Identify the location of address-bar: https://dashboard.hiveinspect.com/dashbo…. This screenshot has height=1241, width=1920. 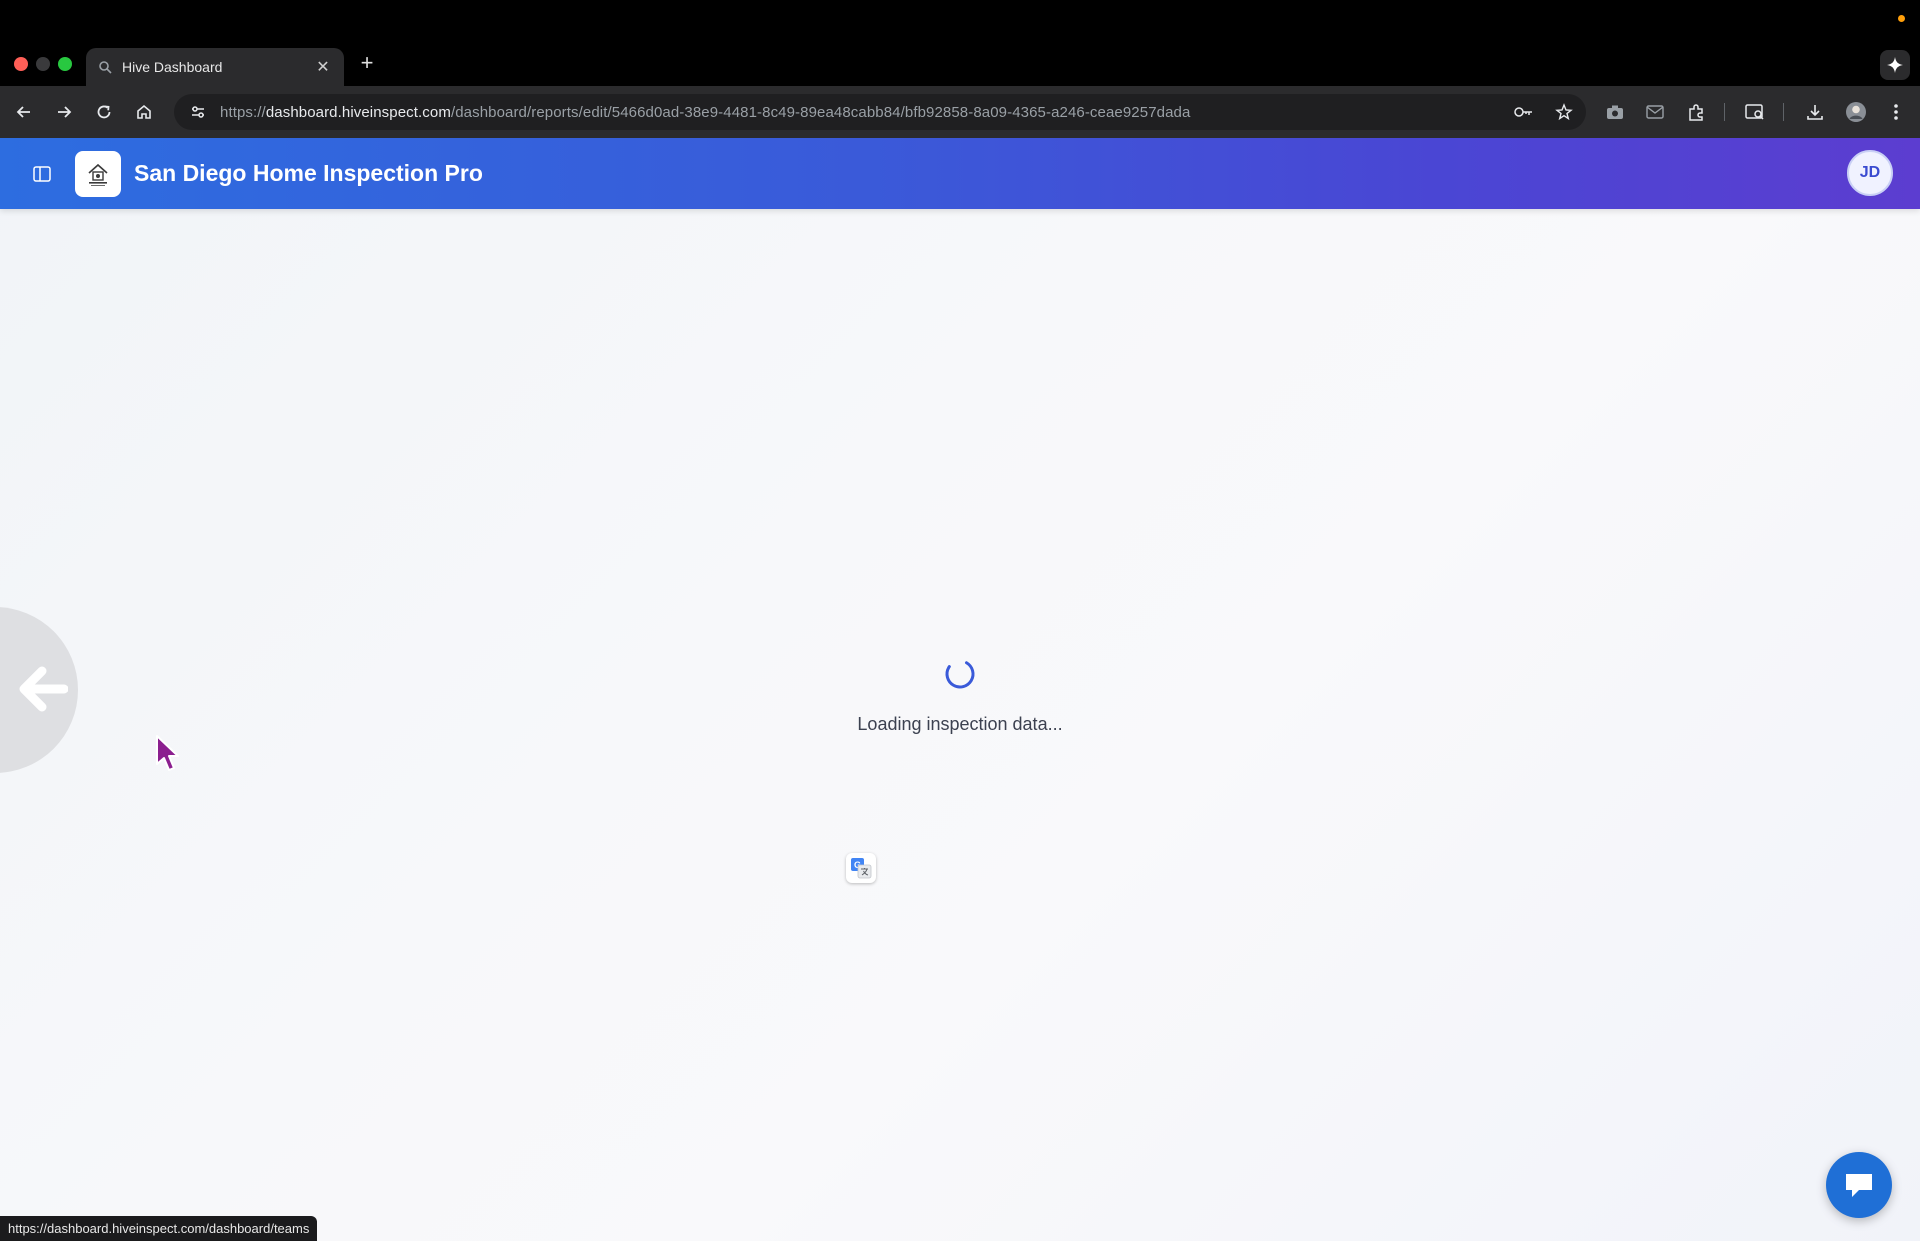
(880, 112).